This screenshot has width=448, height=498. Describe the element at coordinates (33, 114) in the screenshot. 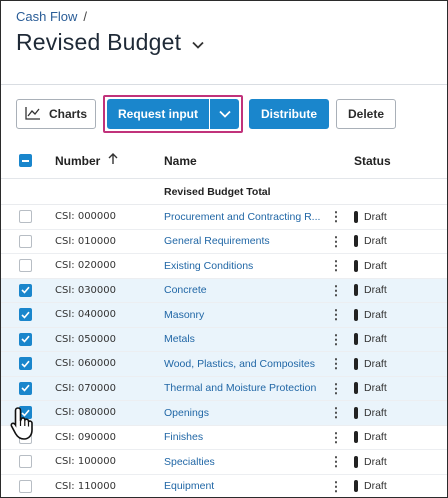

I see `line-chart-icon` at that location.